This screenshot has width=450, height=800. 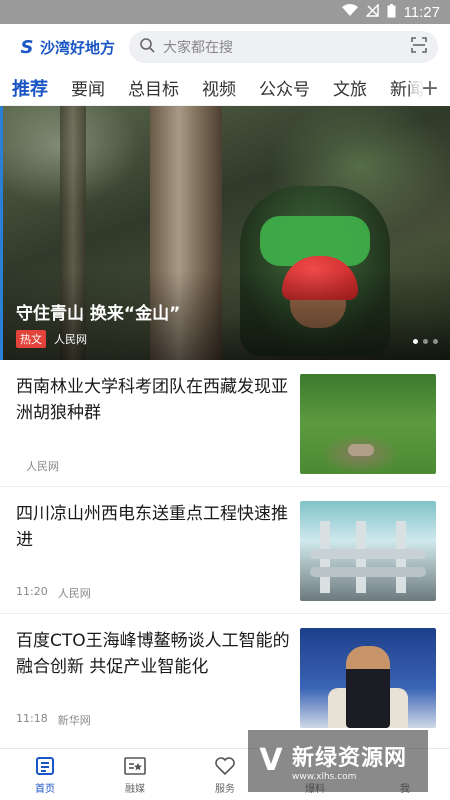 I want to click on nav-home: 首页, so click(x=45, y=774).